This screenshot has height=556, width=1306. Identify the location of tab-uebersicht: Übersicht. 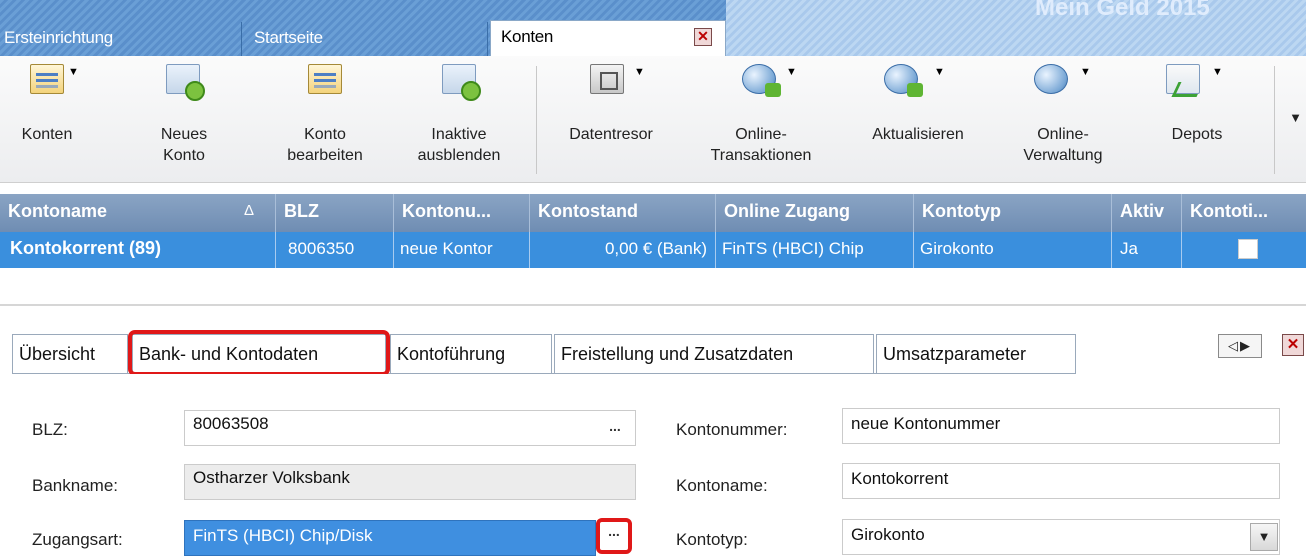
(70, 354).